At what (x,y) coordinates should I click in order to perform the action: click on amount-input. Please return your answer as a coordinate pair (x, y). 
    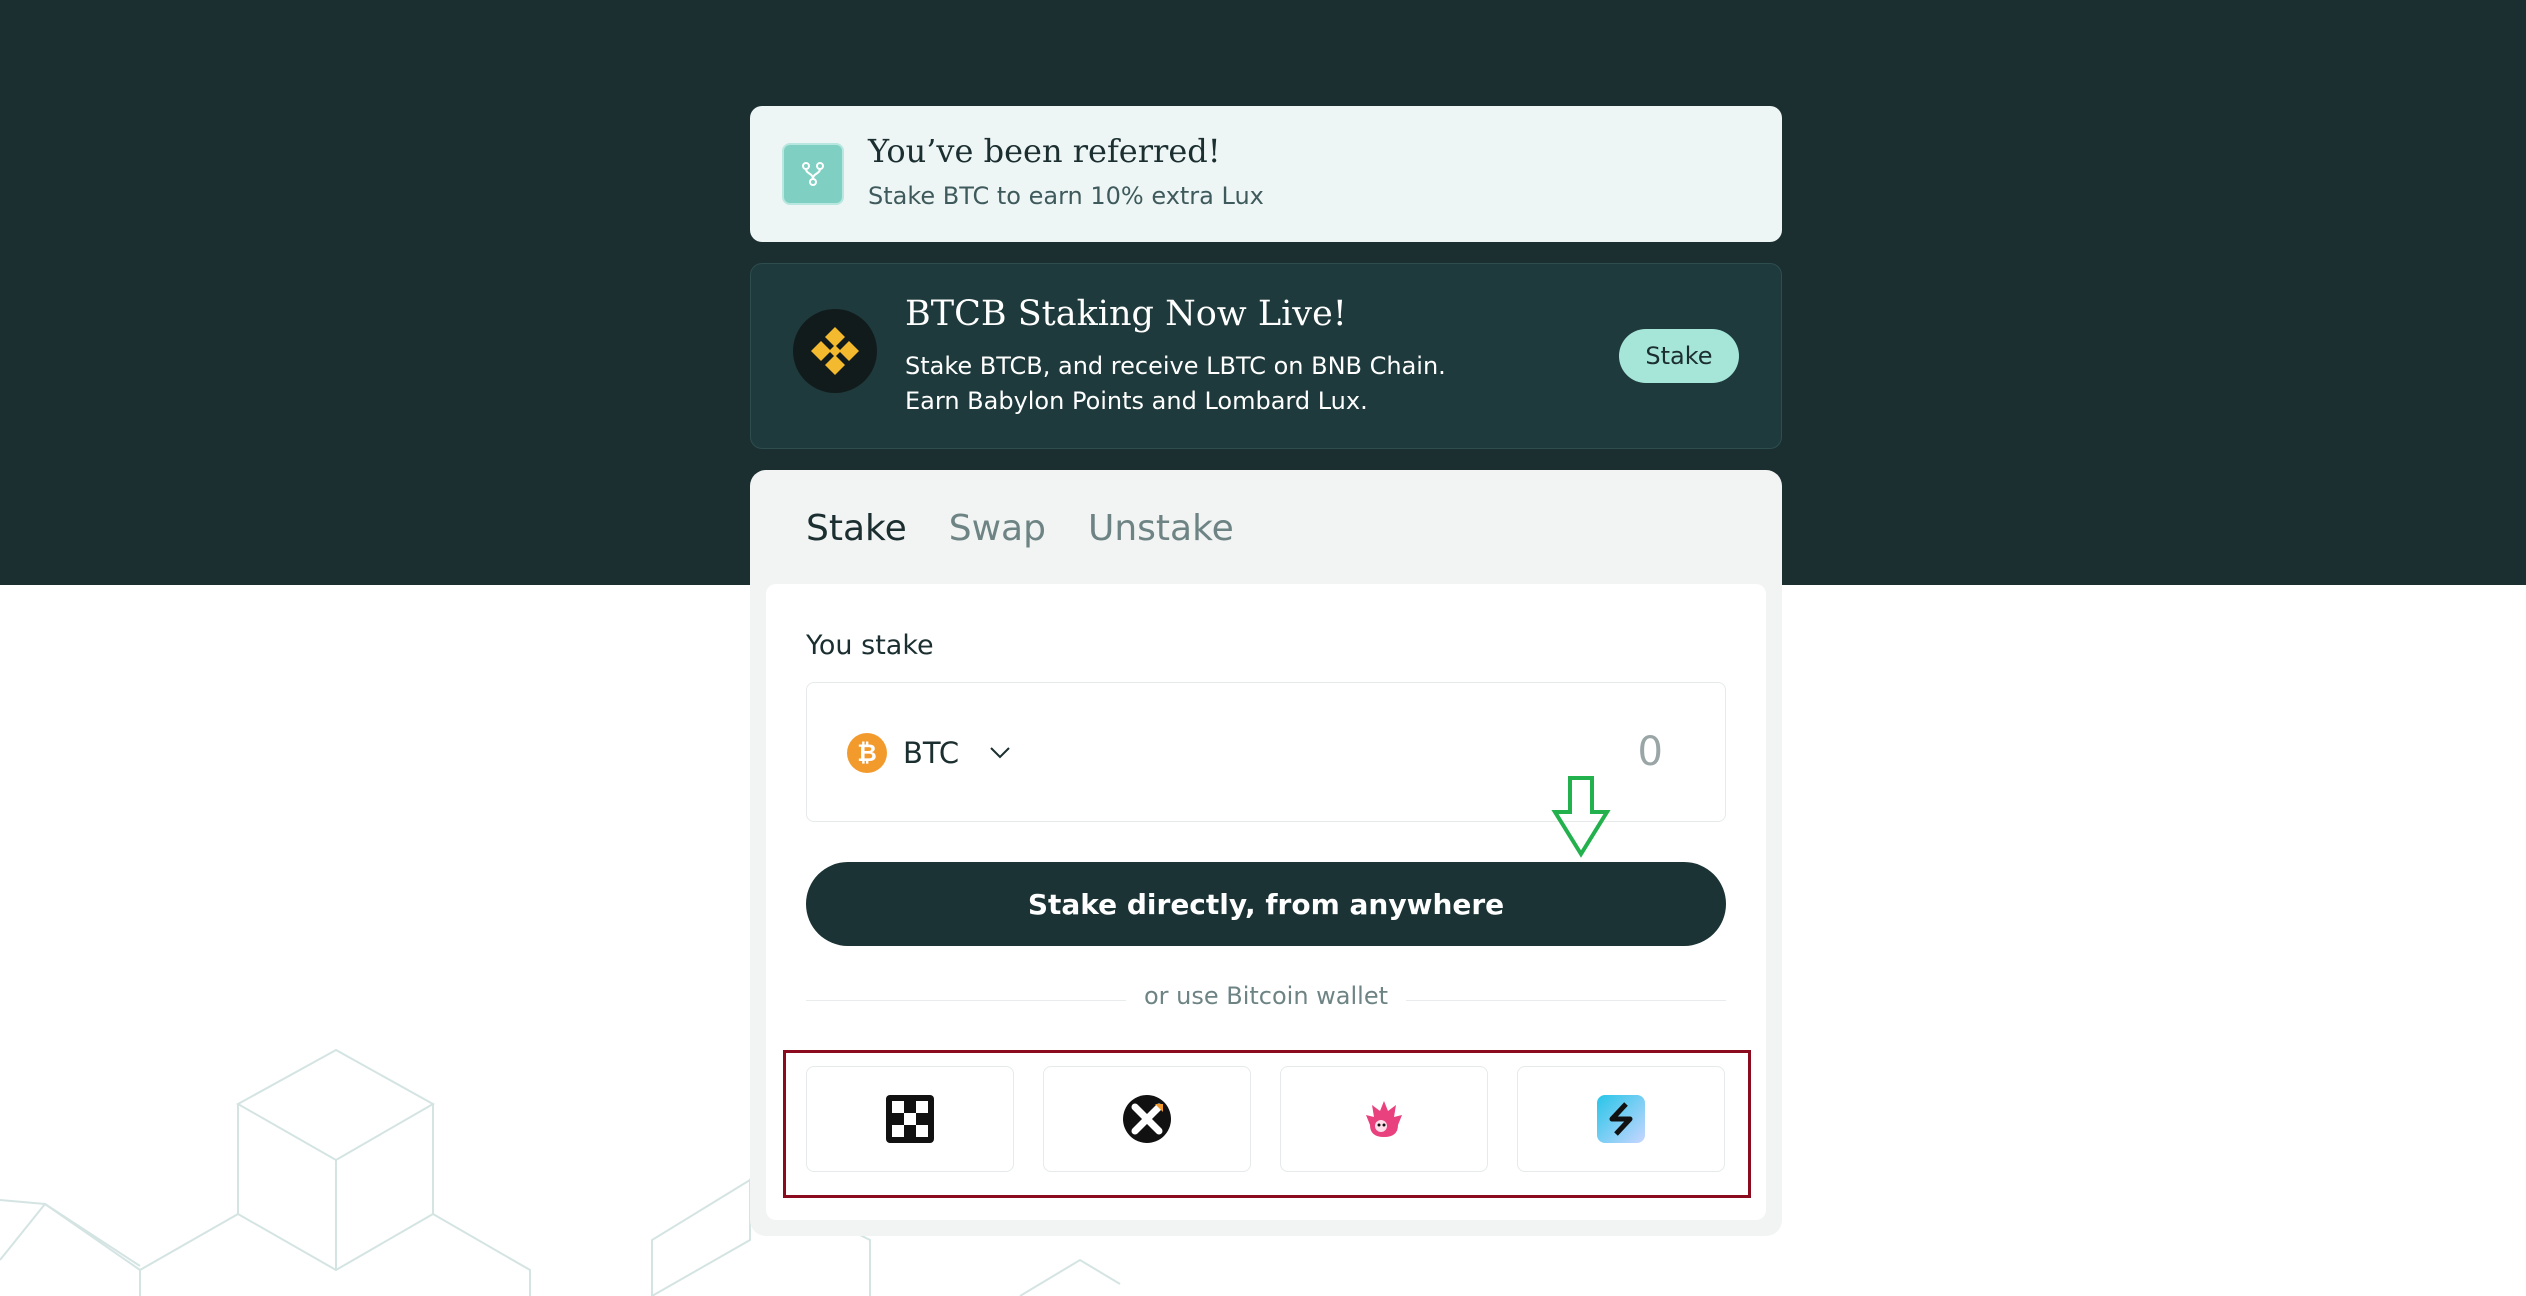
    Looking at the image, I should click on (1513, 752).